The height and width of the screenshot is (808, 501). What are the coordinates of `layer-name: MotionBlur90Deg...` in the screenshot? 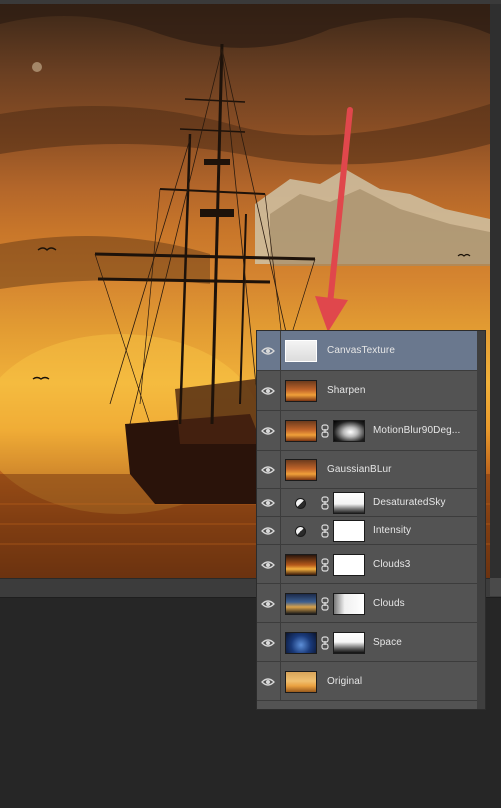 It's located at (417, 430).